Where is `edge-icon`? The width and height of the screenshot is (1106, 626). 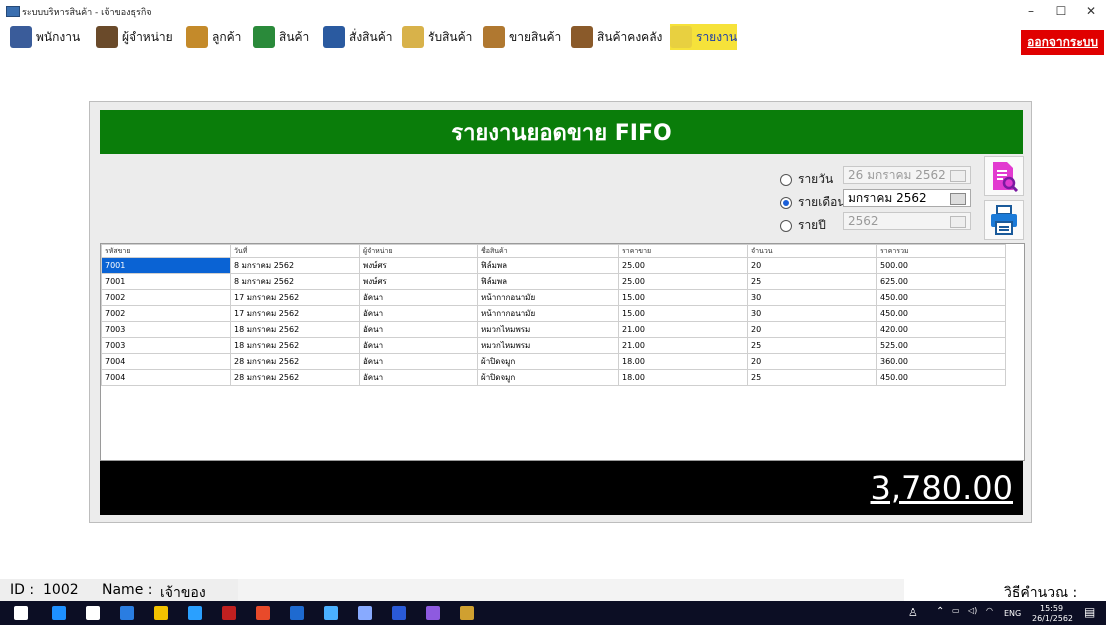 edge-icon is located at coordinates (127, 613).